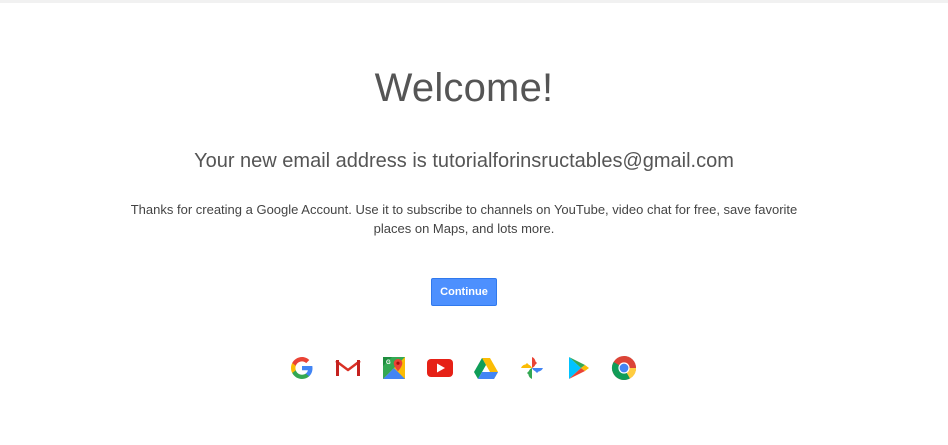 The image size is (948, 445). What do you see at coordinates (486, 368) in the screenshot?
I see `drive-icon` at bounding box center [486, 368].